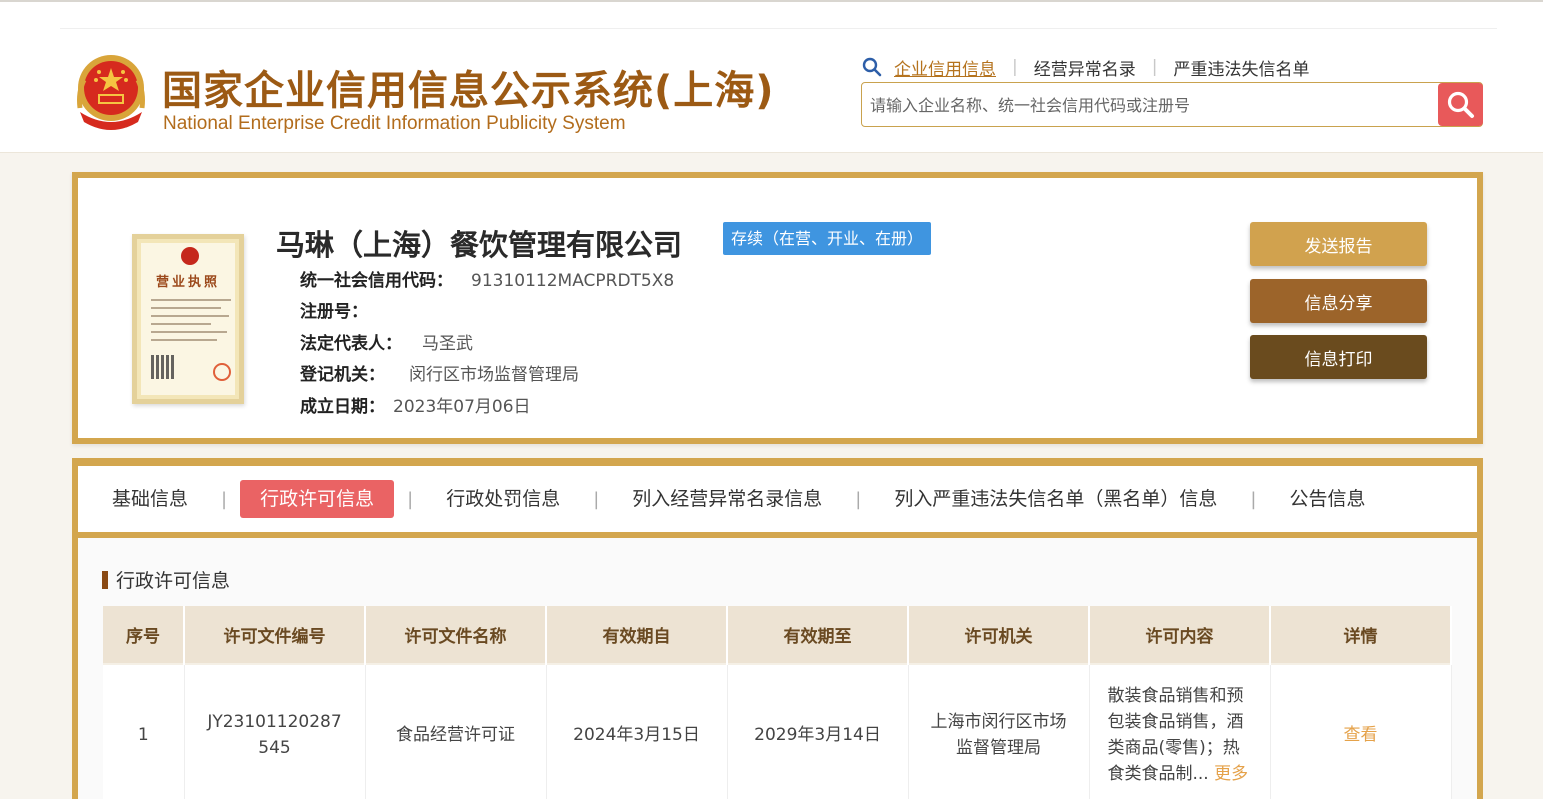 The width and height of the screenshot is (1543, 799). I want to click on tab-abnormal-list: 列入经营异常名录信息, so click(727, 499).